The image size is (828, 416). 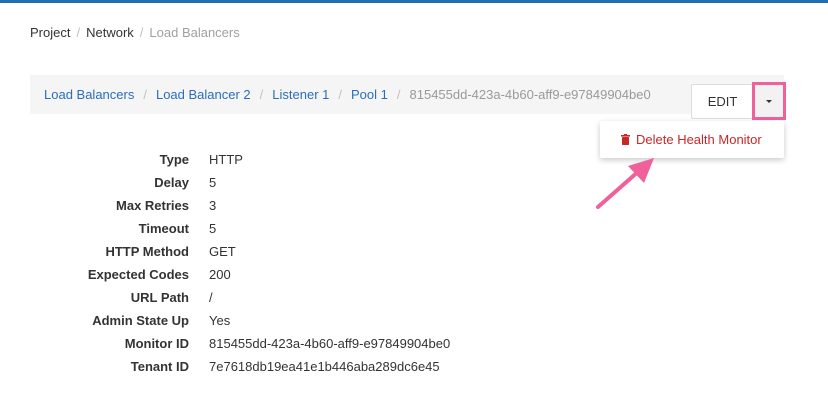 What do you see at coordinates (300, 276) in the screenshot?
I see `detail-row-expected-codes: Expected Codes 200` at bounding box center [300, 276].